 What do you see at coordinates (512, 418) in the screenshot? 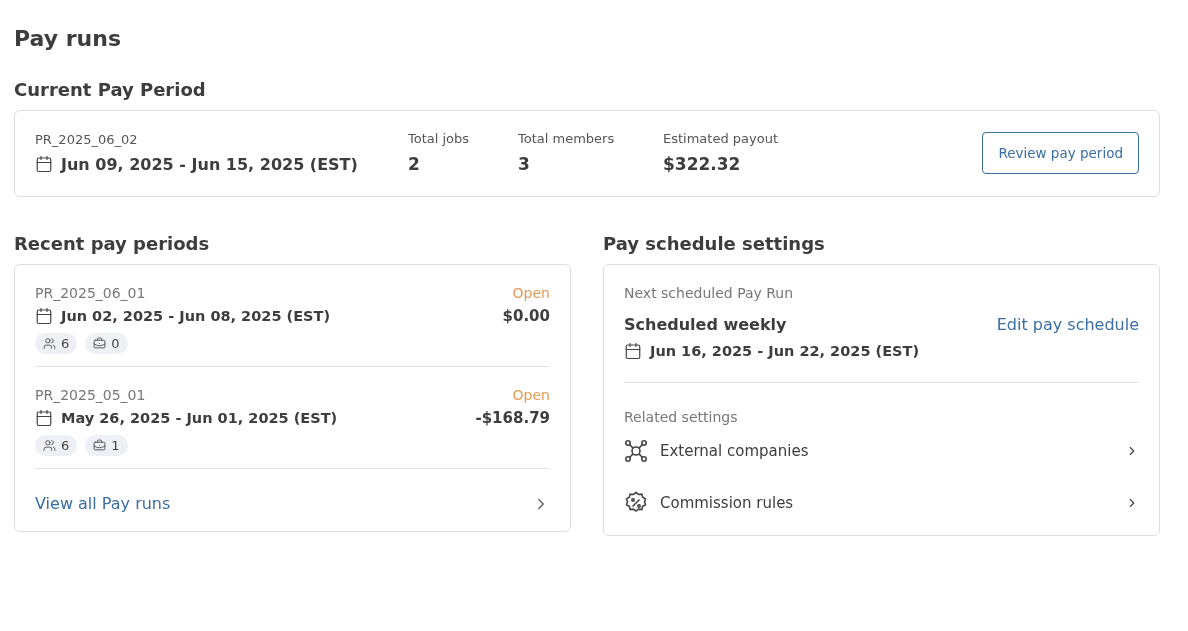
I see `period-amount: -$168.79` at bounding box center [512, 418].